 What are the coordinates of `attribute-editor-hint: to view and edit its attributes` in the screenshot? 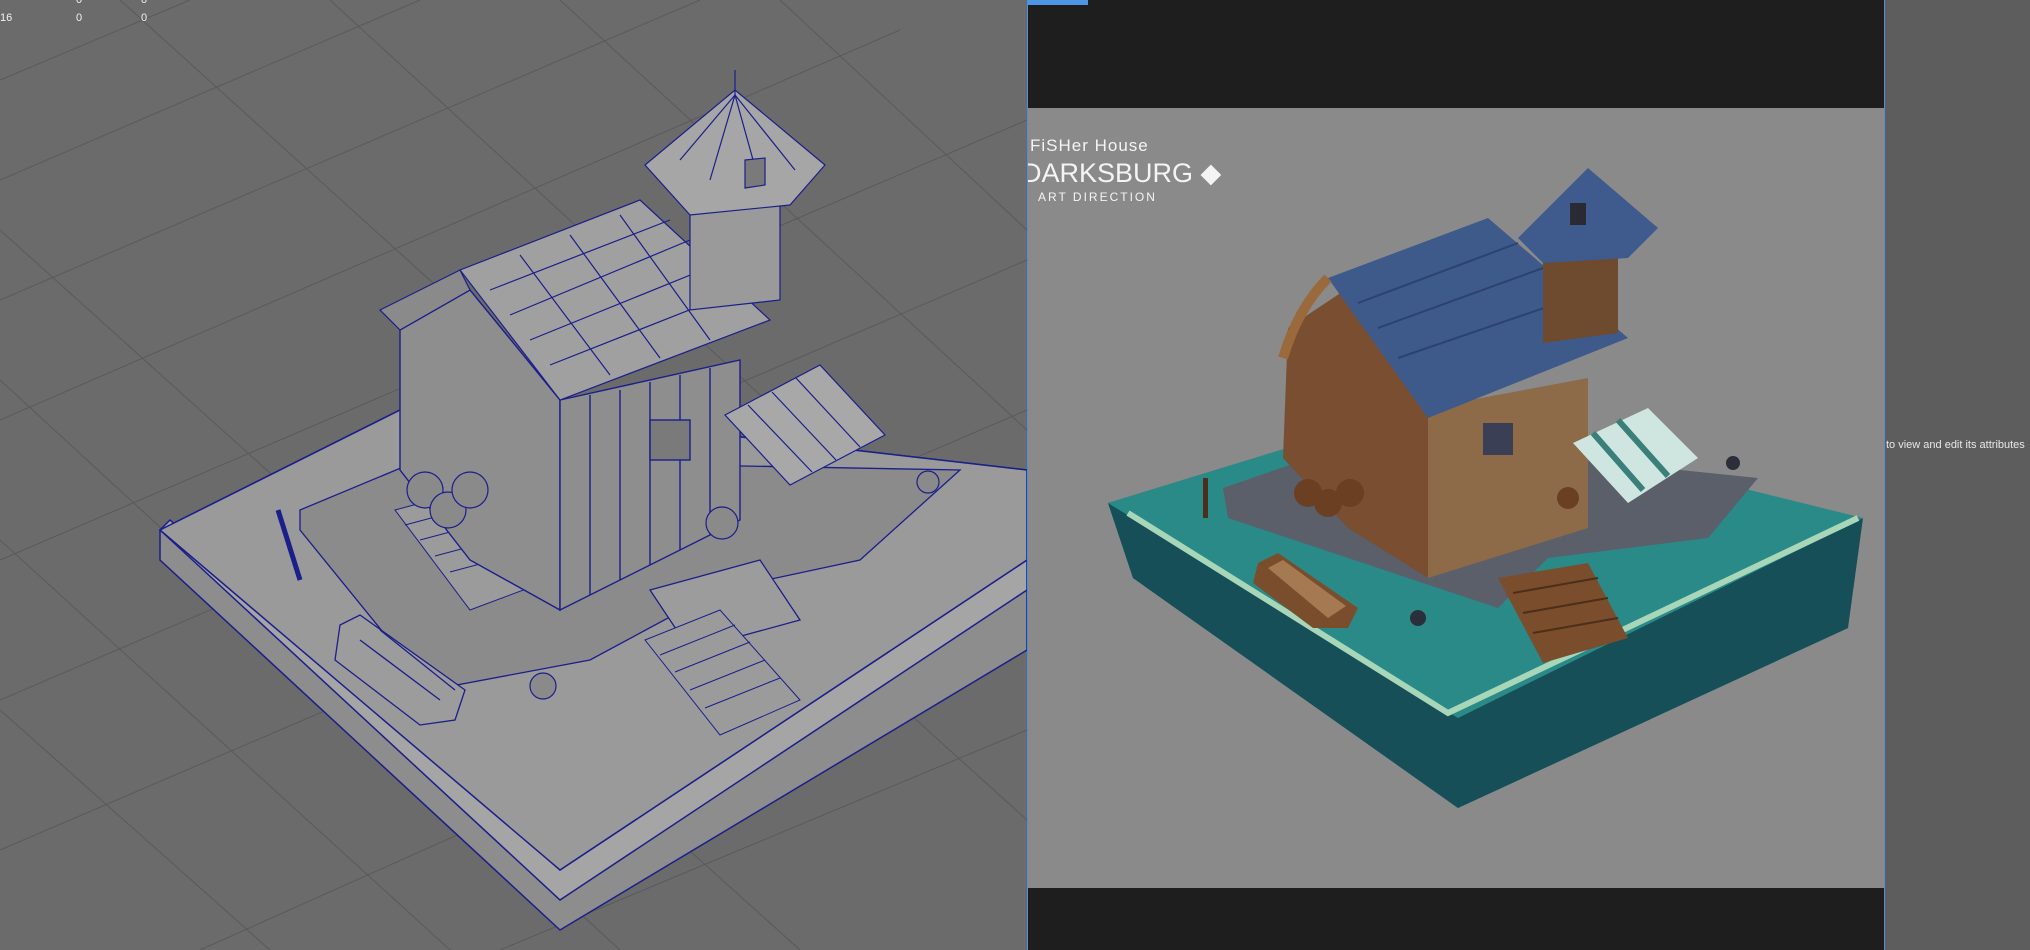 It's located at (1955, 445).